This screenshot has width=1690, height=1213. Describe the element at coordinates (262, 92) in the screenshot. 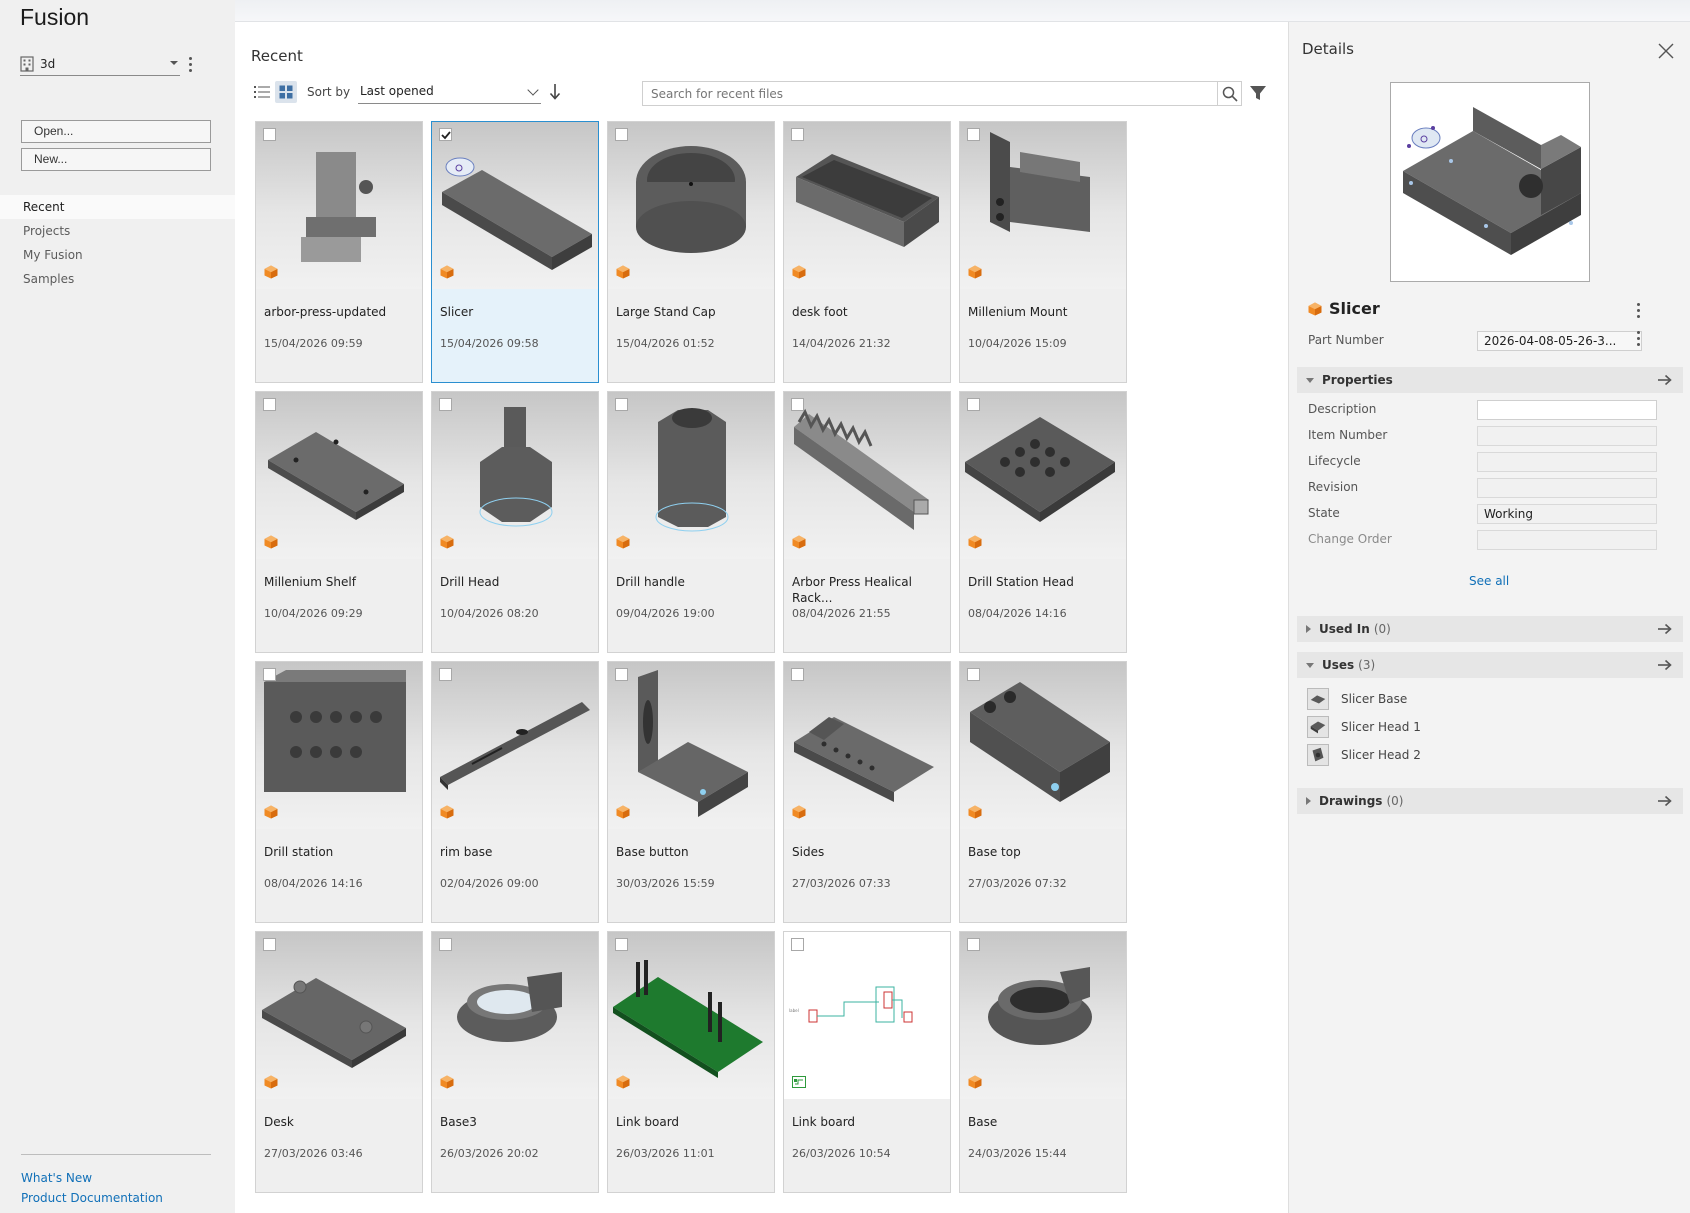

I see `list-view-button` at that location.